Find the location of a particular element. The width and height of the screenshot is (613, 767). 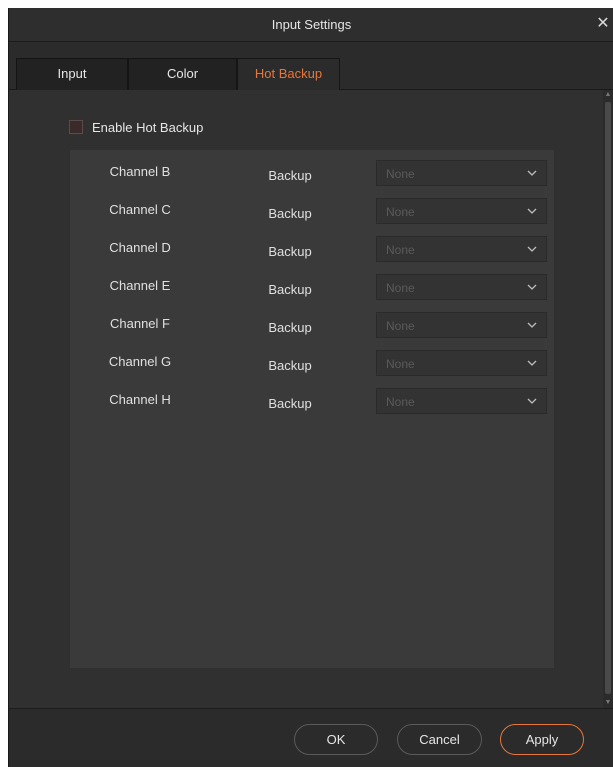

channel-name: Channel G is located at coordinates (140, 361).